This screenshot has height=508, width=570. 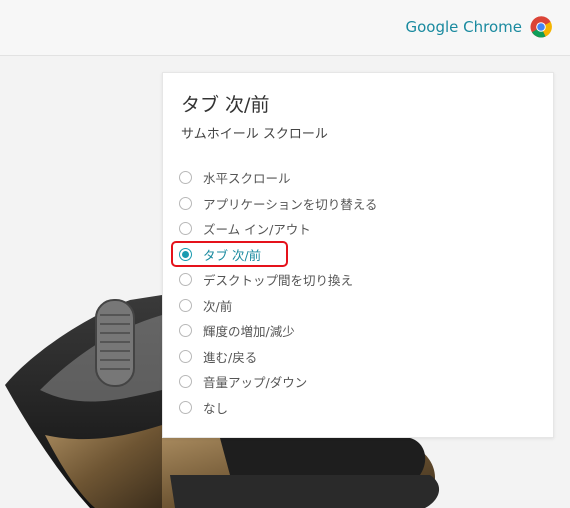 What do you see at coordinates (464, 27) in the screenshot?
I see `app-name: Google Chrome` at bounding box center [464, 27].